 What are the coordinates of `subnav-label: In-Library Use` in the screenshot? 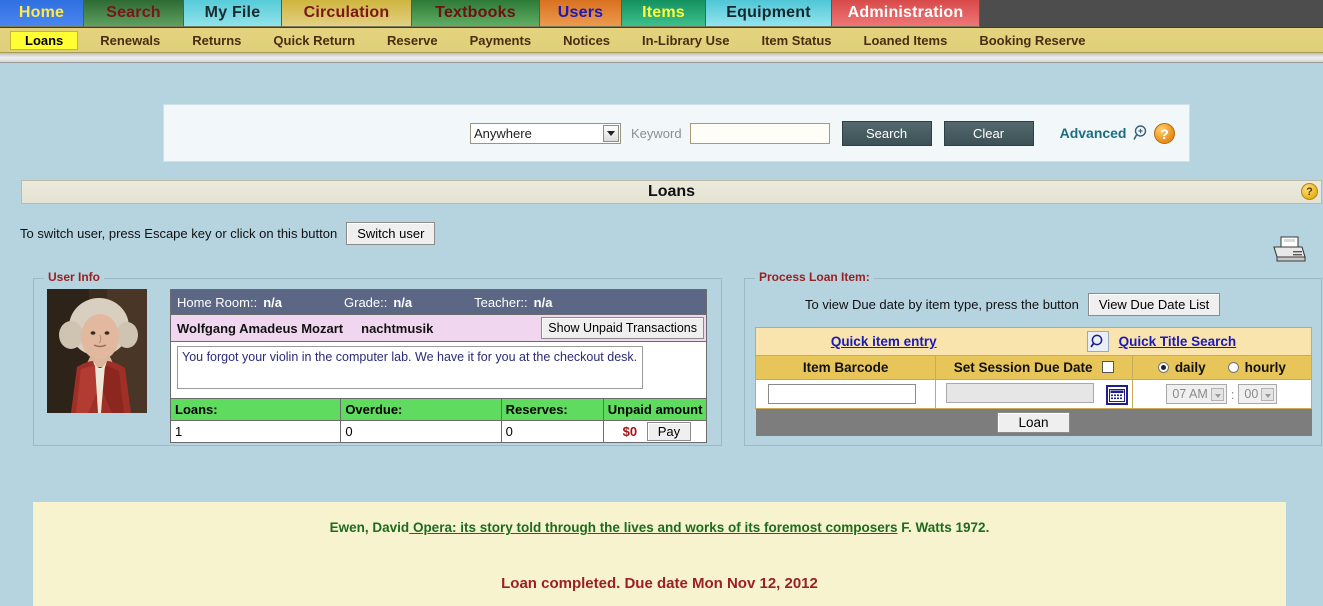 It's located at (686, 40).